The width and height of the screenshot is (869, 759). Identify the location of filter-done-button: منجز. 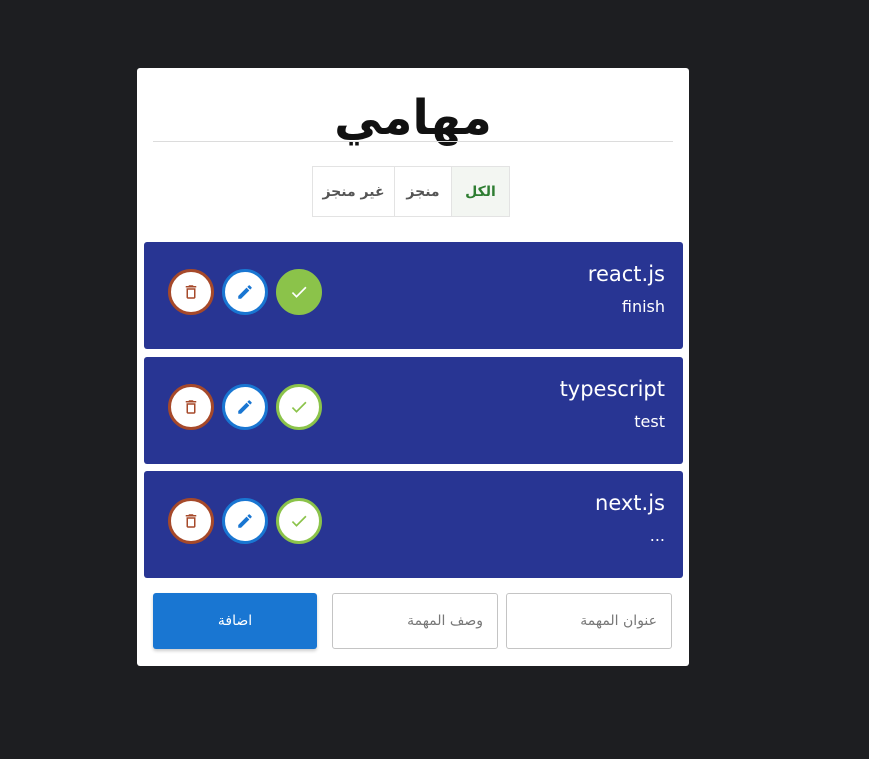
(423, 191).